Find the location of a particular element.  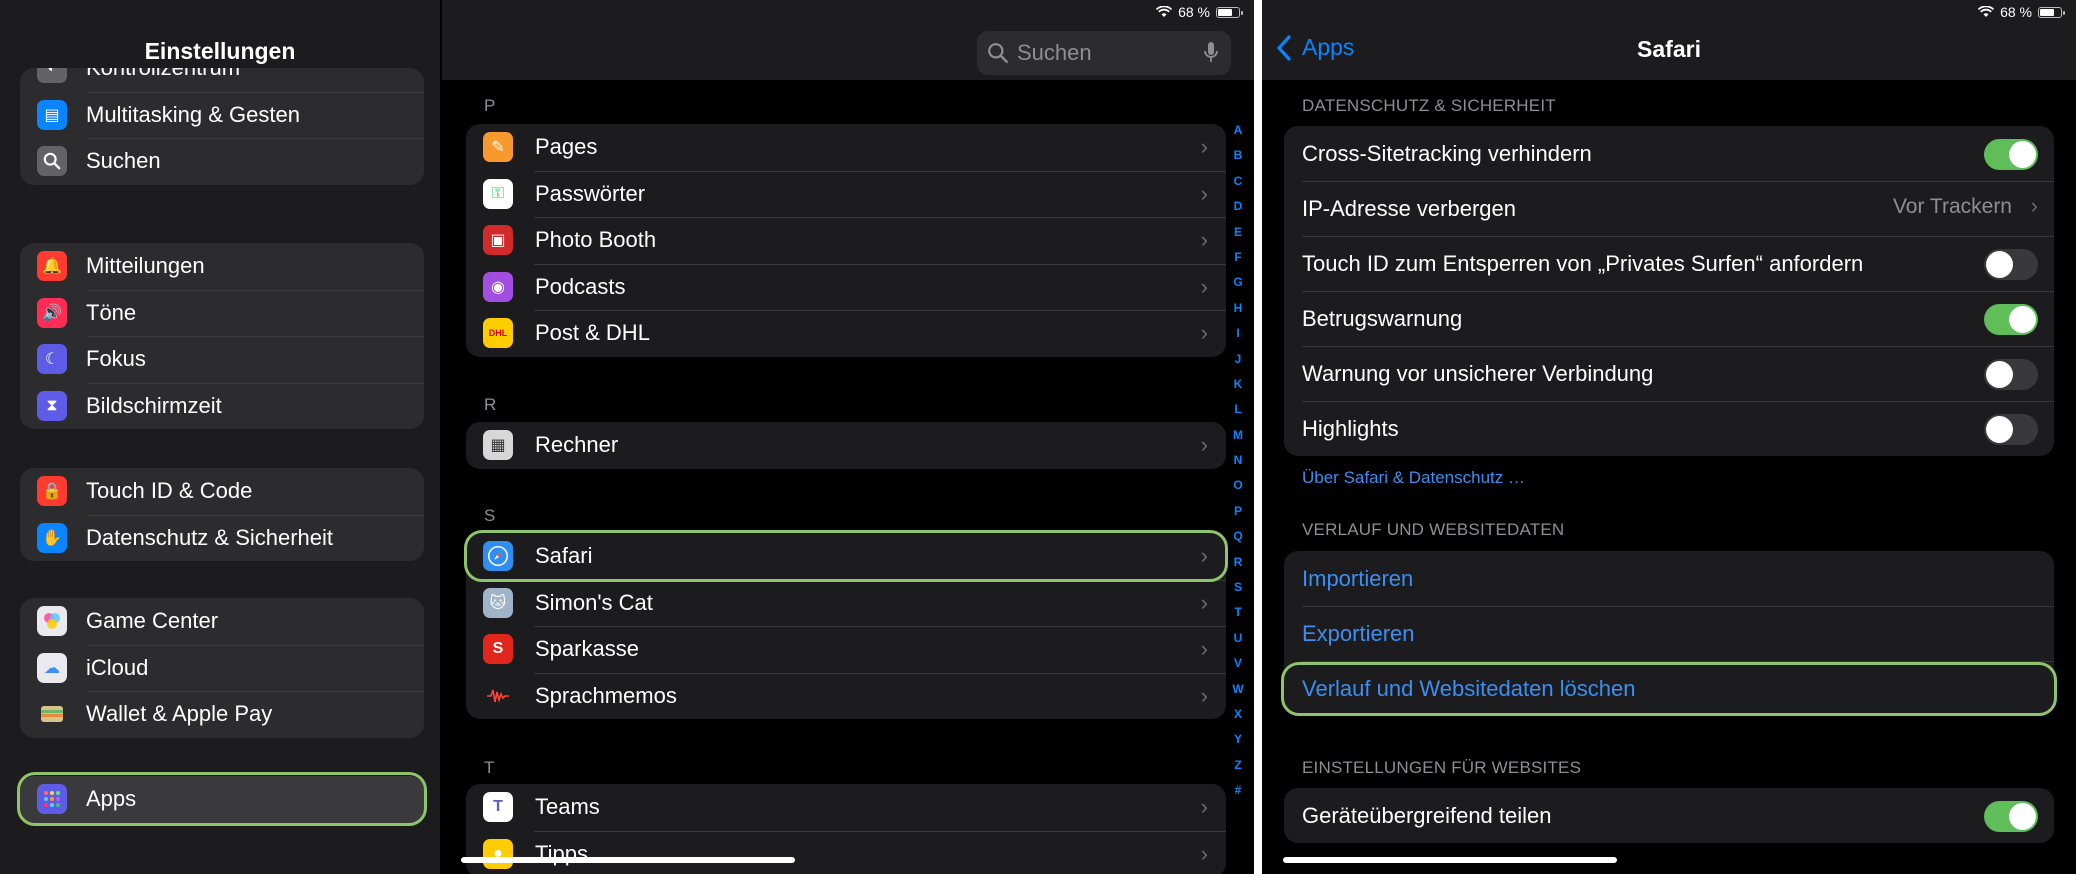

row-cross-site-tracking: Cross-Sitetracking verhindern is located at coordinates (1669, 153).